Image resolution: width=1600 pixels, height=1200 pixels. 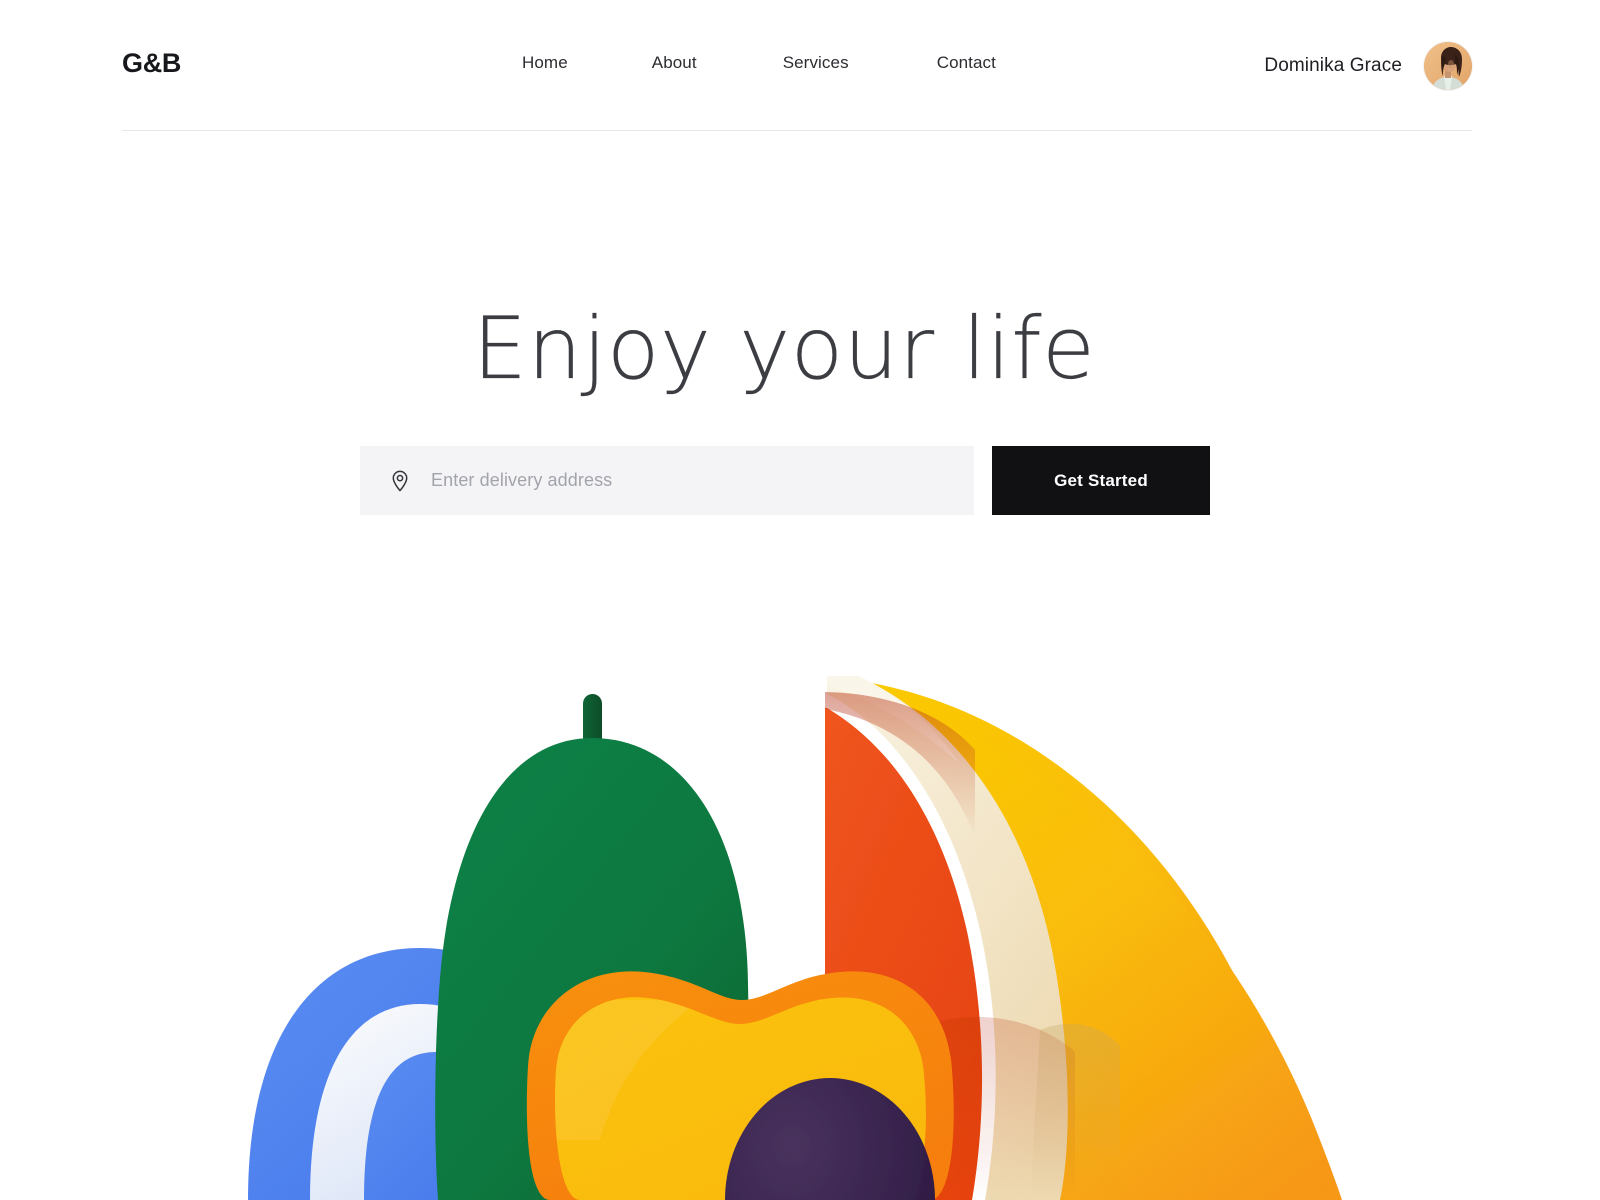 What do you see at coordinates (759, 63) in the screenshot?
I see `main-navigation: Home About Services Contact` at bounding box center [759, 63].